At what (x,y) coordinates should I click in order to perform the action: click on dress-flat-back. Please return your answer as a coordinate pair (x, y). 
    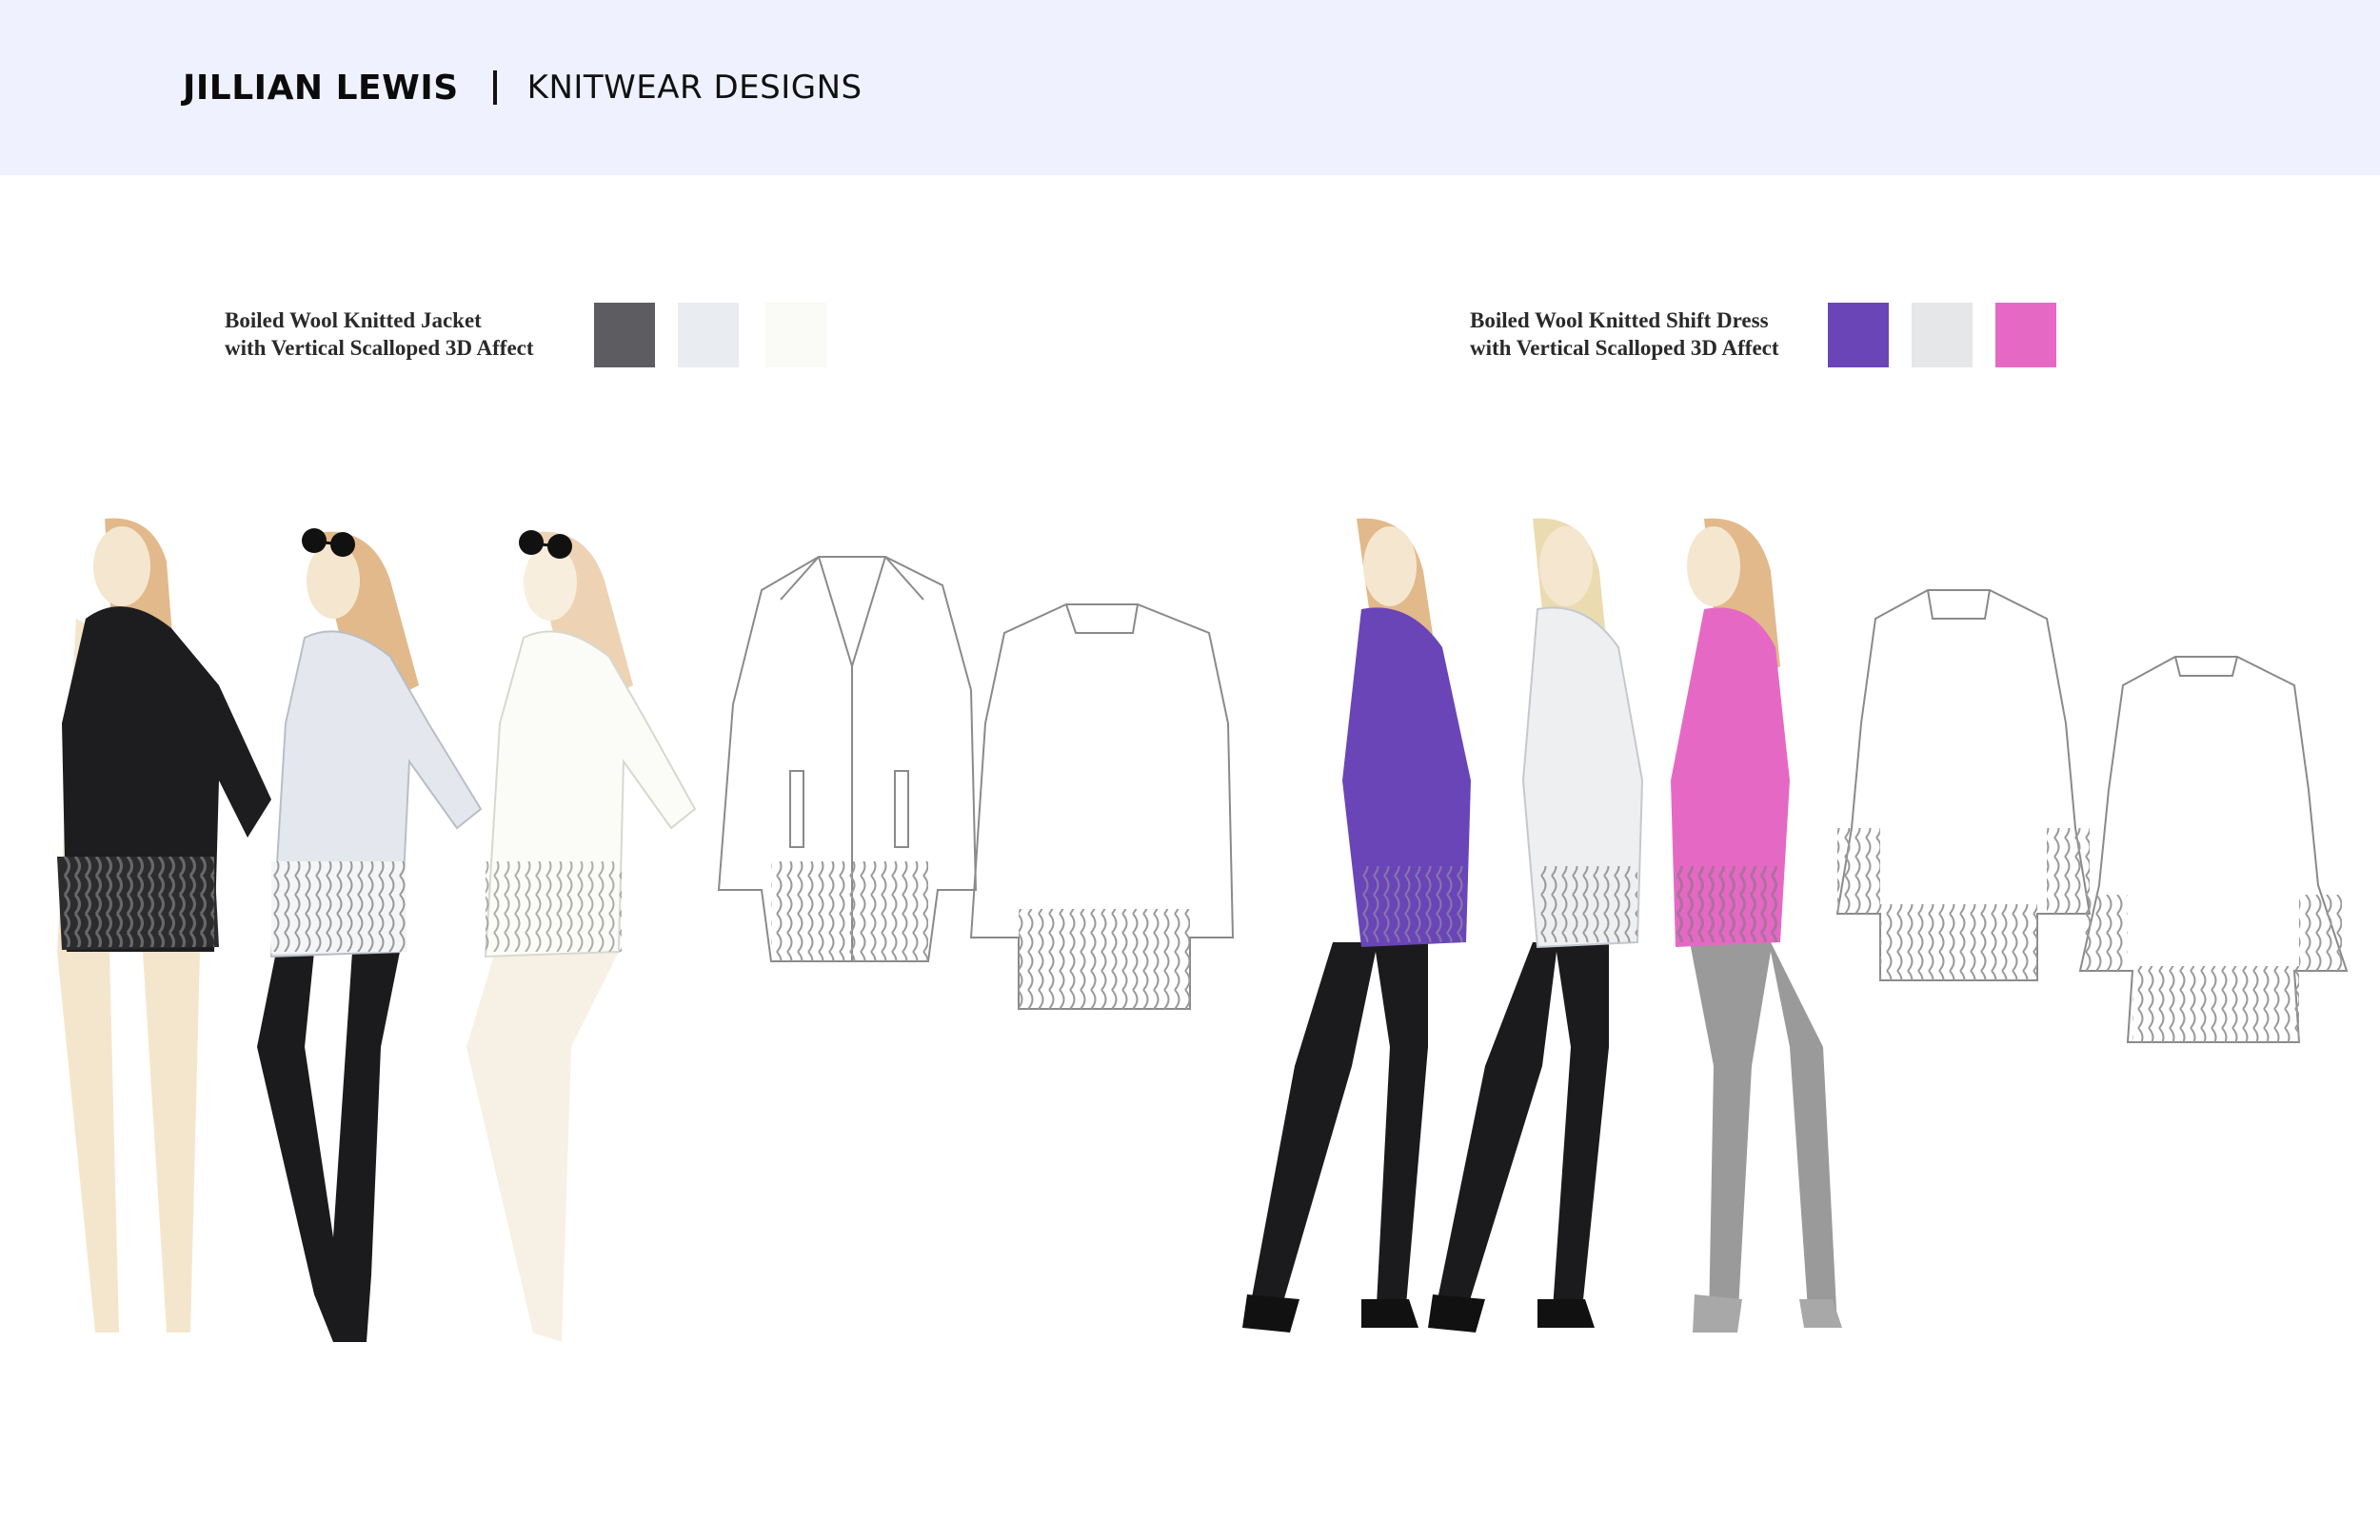
    Looking at the image, I should click on (2213, 849).